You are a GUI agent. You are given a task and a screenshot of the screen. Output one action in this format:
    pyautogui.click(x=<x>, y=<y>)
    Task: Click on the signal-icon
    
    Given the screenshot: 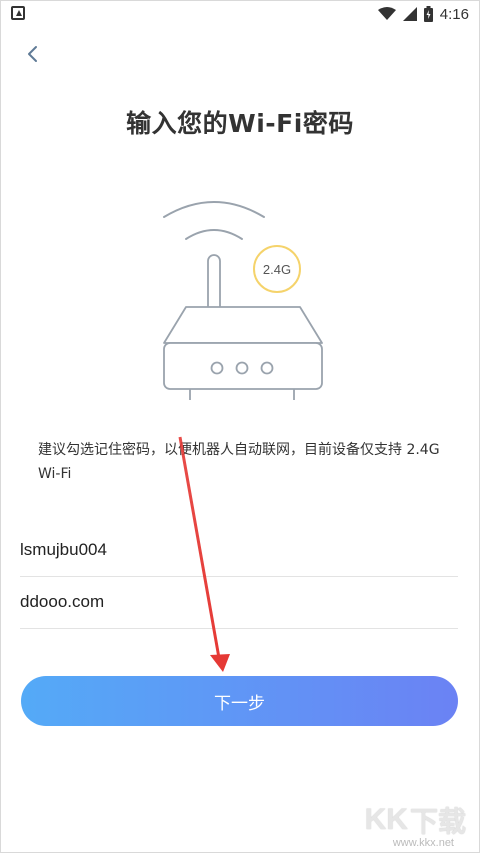 What is the action you would take?
    pyautogui.click(x=409, y=14)
    